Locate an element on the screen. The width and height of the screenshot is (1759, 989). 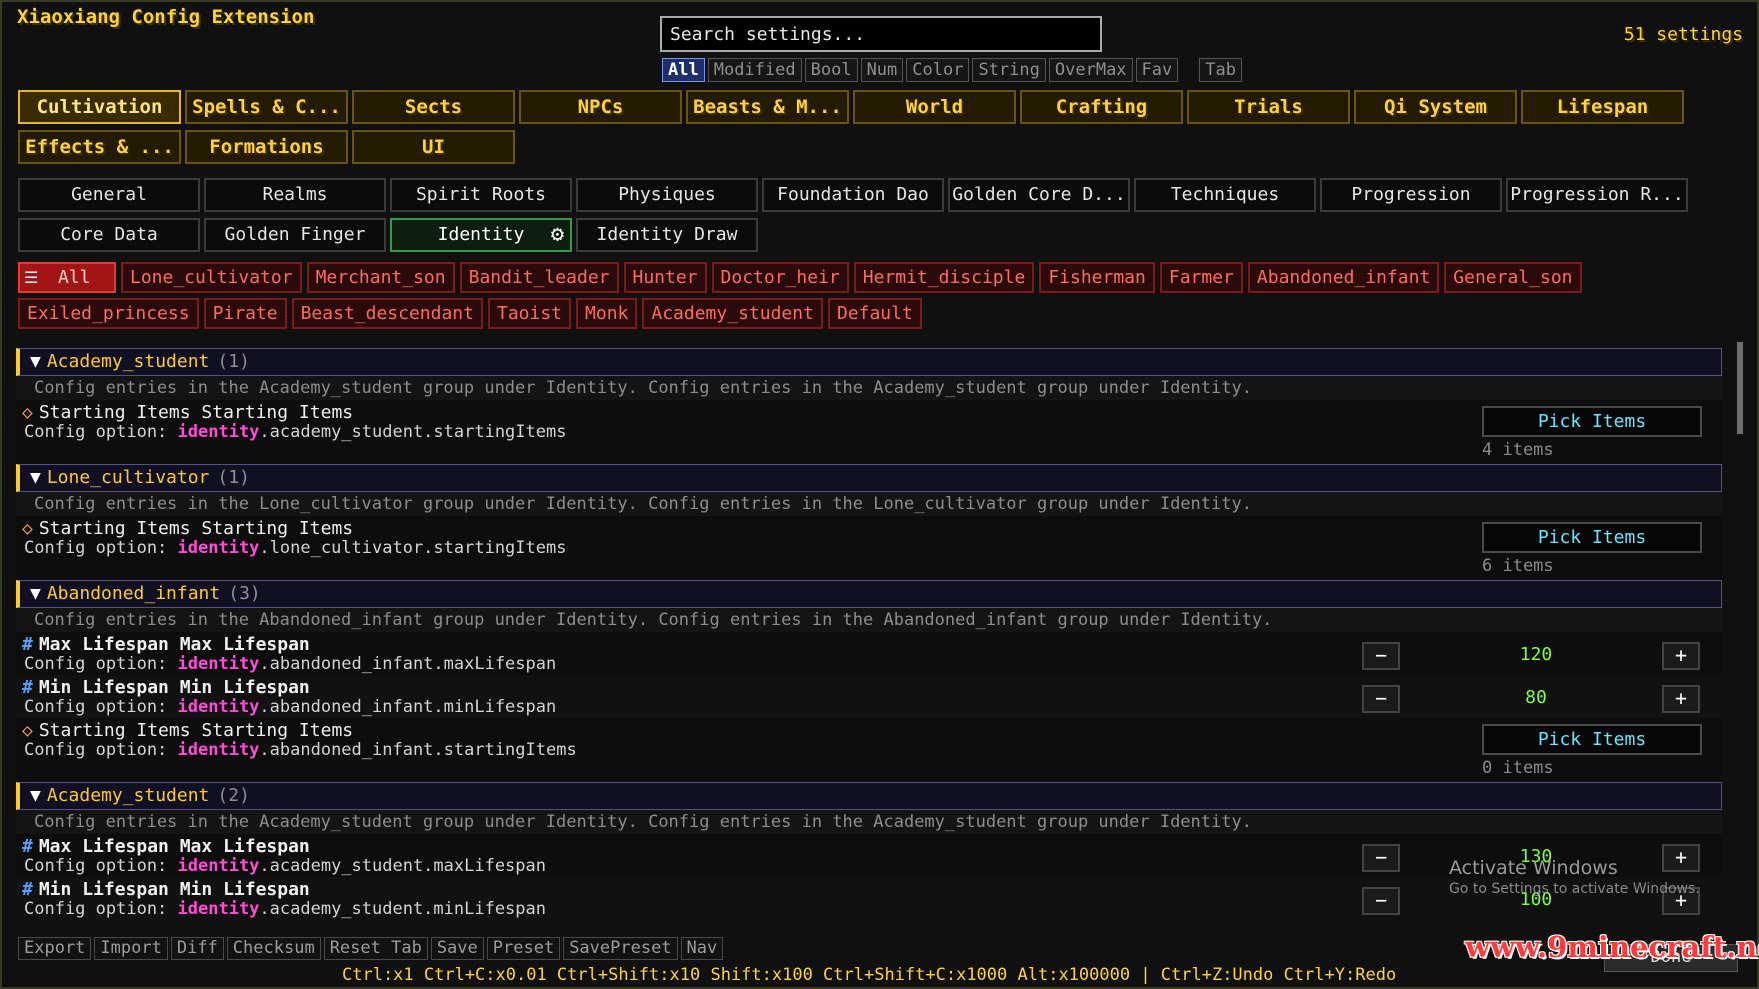
group-header: ▼ Lone_cultivator (1) is located at coordinates (869, 478).